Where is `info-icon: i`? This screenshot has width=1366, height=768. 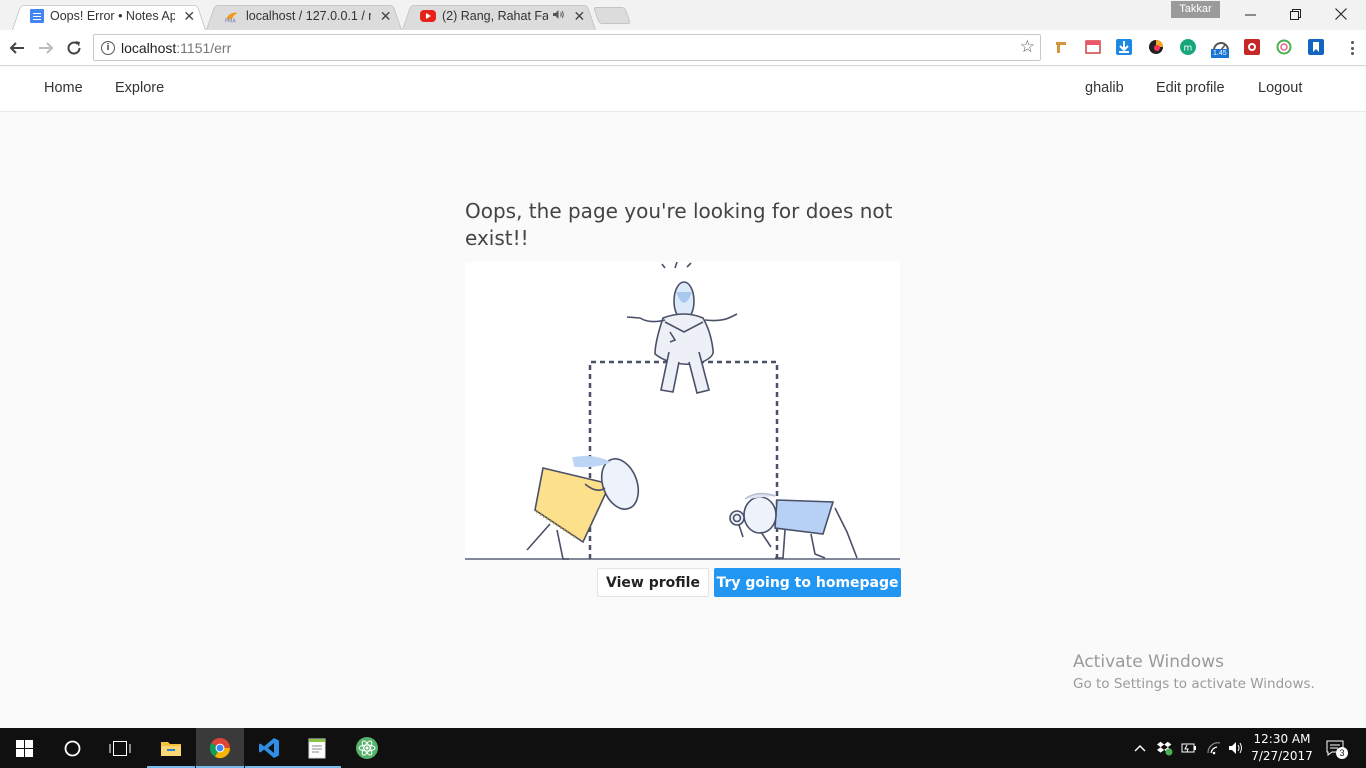
info-icon: i is located at coordinates (108, 47).